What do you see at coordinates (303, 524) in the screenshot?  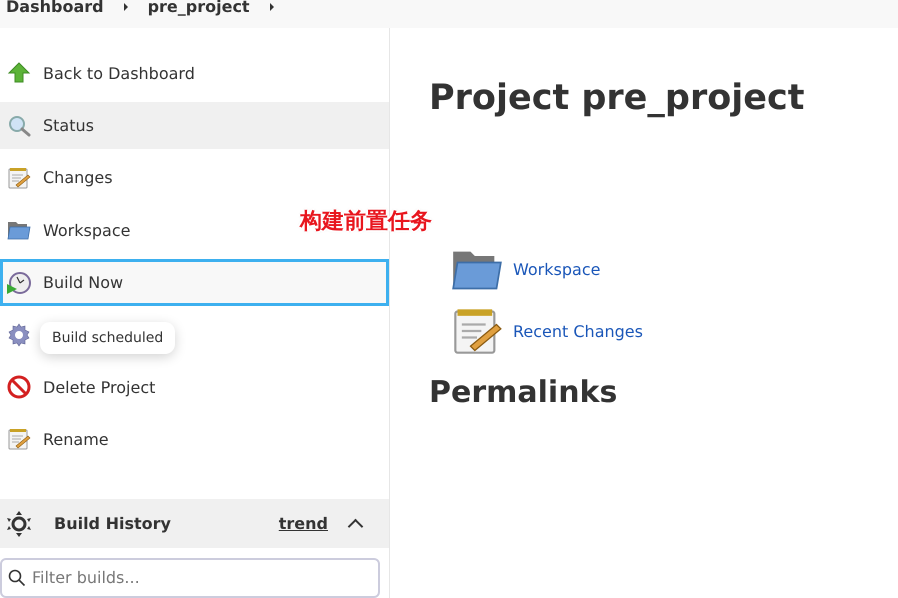 I see `trend-link: trend` at bounding box center [303, 524].